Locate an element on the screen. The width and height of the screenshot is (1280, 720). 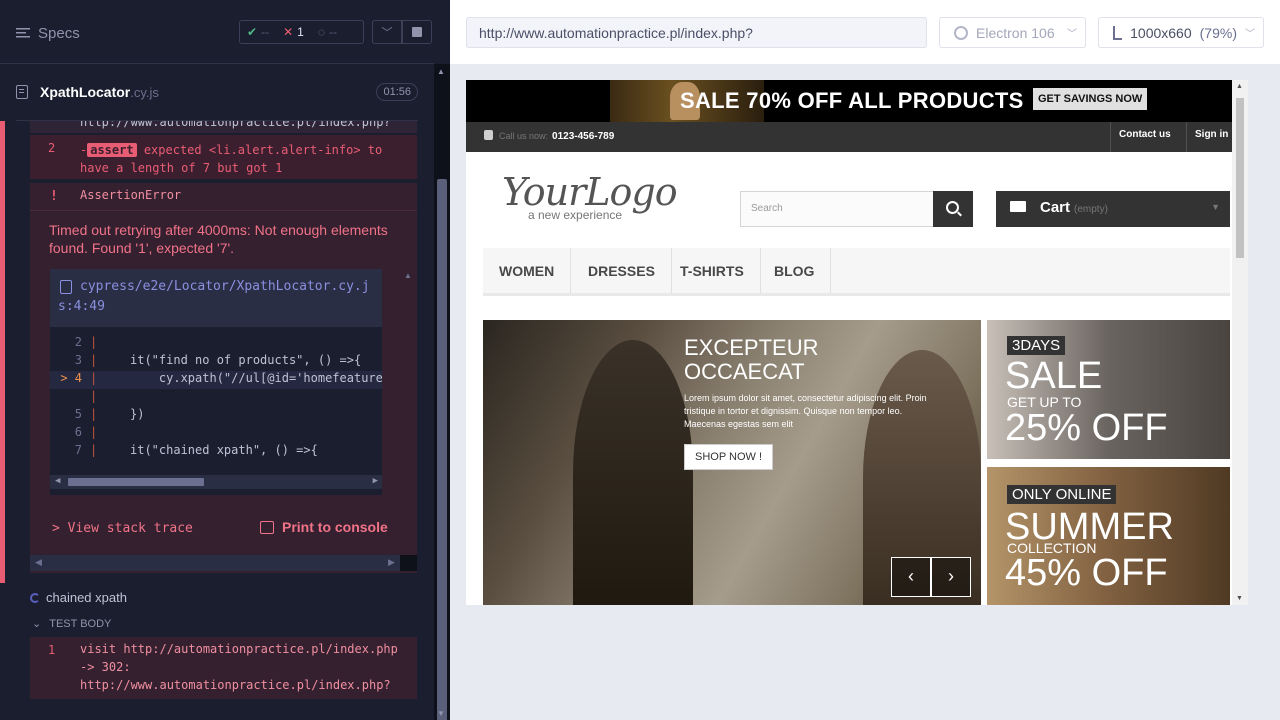
browser-selector: Electron 106 ﹀ is located at coordinates (1012, 32).